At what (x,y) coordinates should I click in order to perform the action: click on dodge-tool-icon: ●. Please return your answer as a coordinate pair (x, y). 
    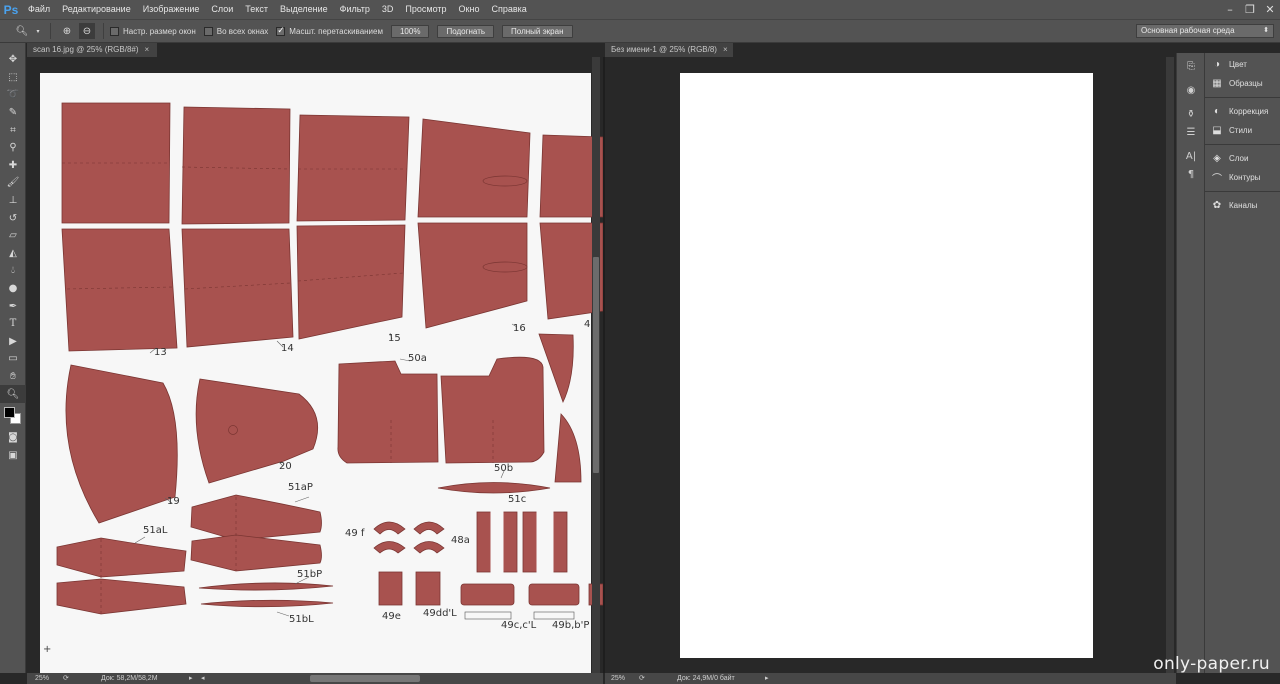
    Looking at the image, I should click on (13, 289).